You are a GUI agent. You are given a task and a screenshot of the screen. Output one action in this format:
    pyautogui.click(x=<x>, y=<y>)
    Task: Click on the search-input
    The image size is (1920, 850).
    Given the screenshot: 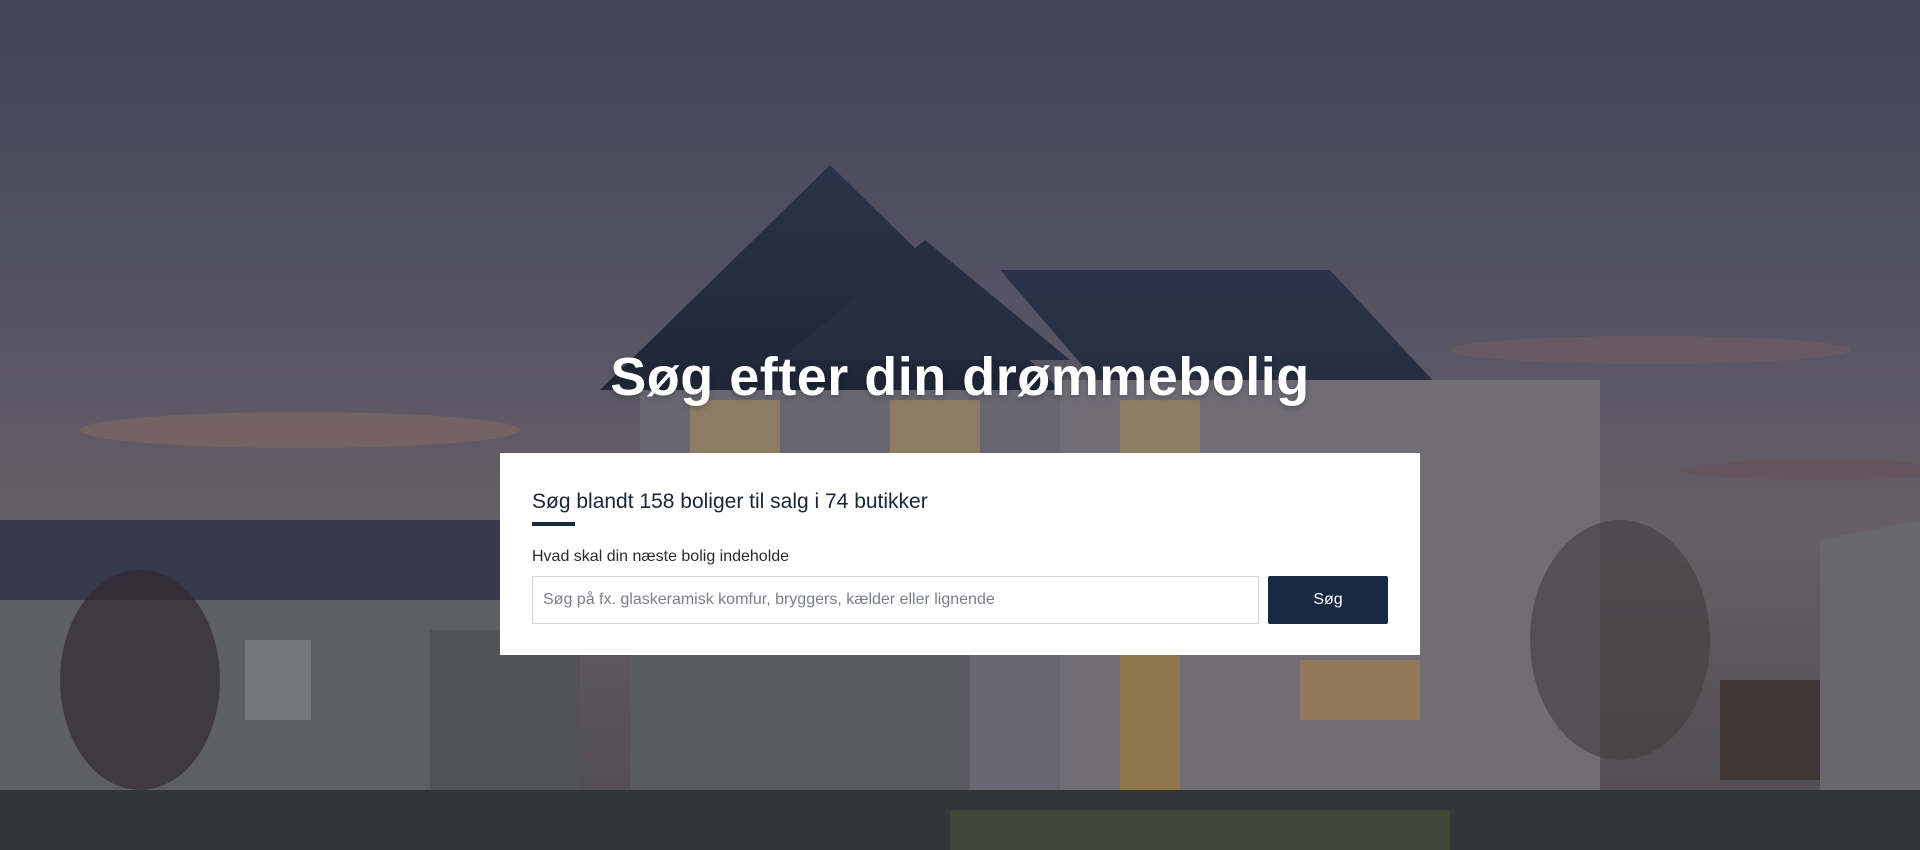 What is the action you would take?
    pyautogui.click(x=895, y=600)
    